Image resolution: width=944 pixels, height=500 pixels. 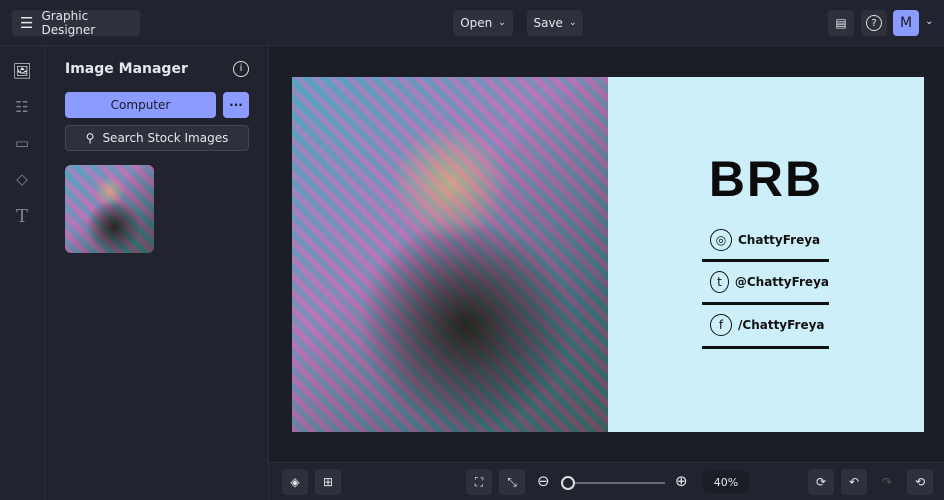 I want to click on open-button: Open ⌄, so click(x=483, y=23).